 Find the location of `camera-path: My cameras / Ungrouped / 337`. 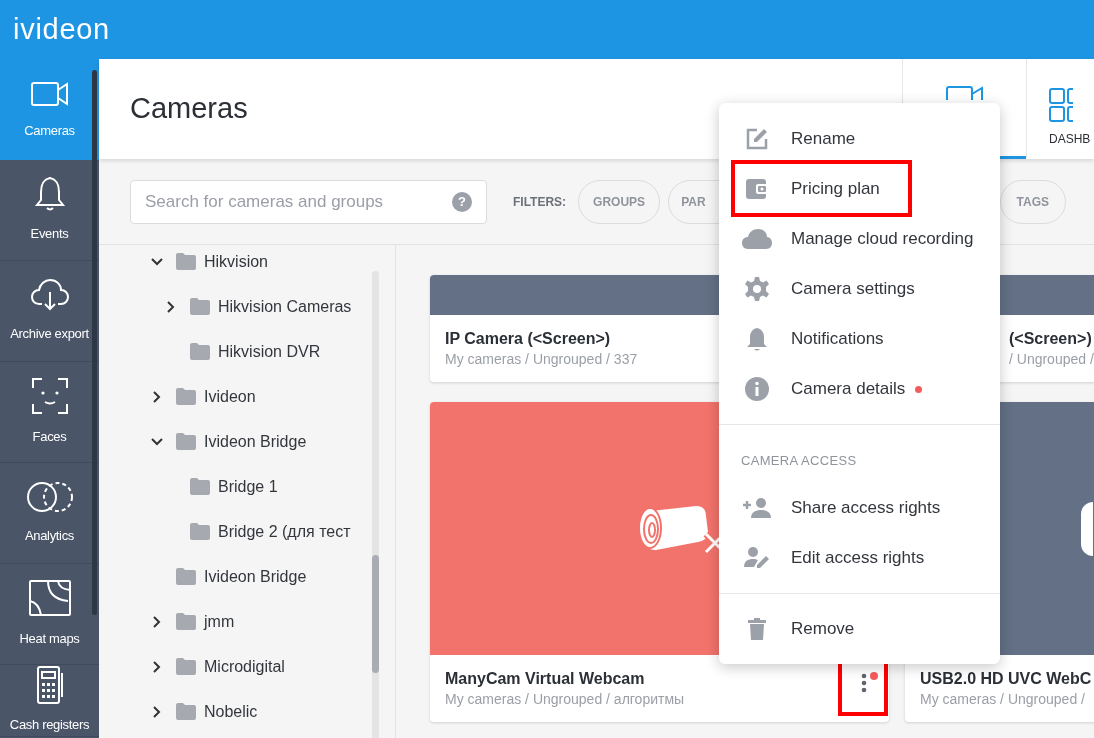

camera-path: My cameras / Ungrouped / 337 is located at coordinates (541, 359).